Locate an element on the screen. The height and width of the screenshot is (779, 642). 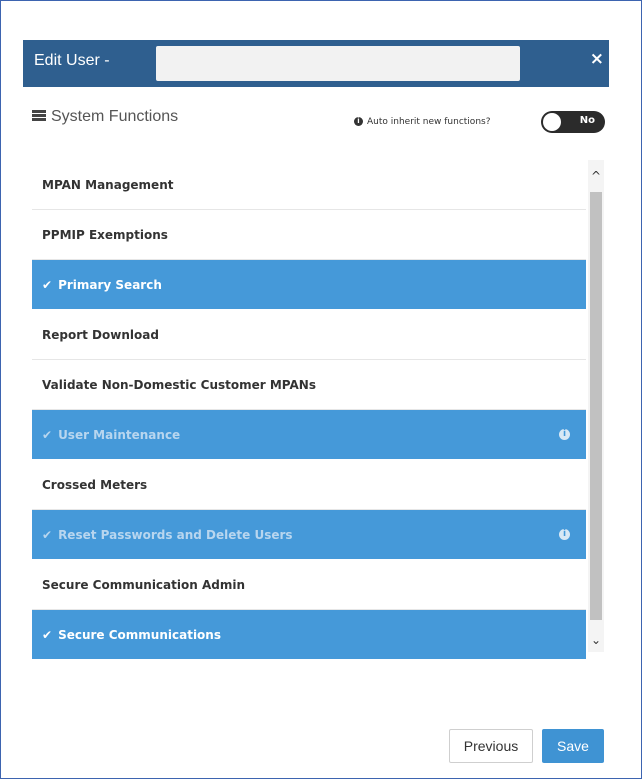
auto-inherit-label: Auto inherit new functions? is located at coordinates (429, 122).